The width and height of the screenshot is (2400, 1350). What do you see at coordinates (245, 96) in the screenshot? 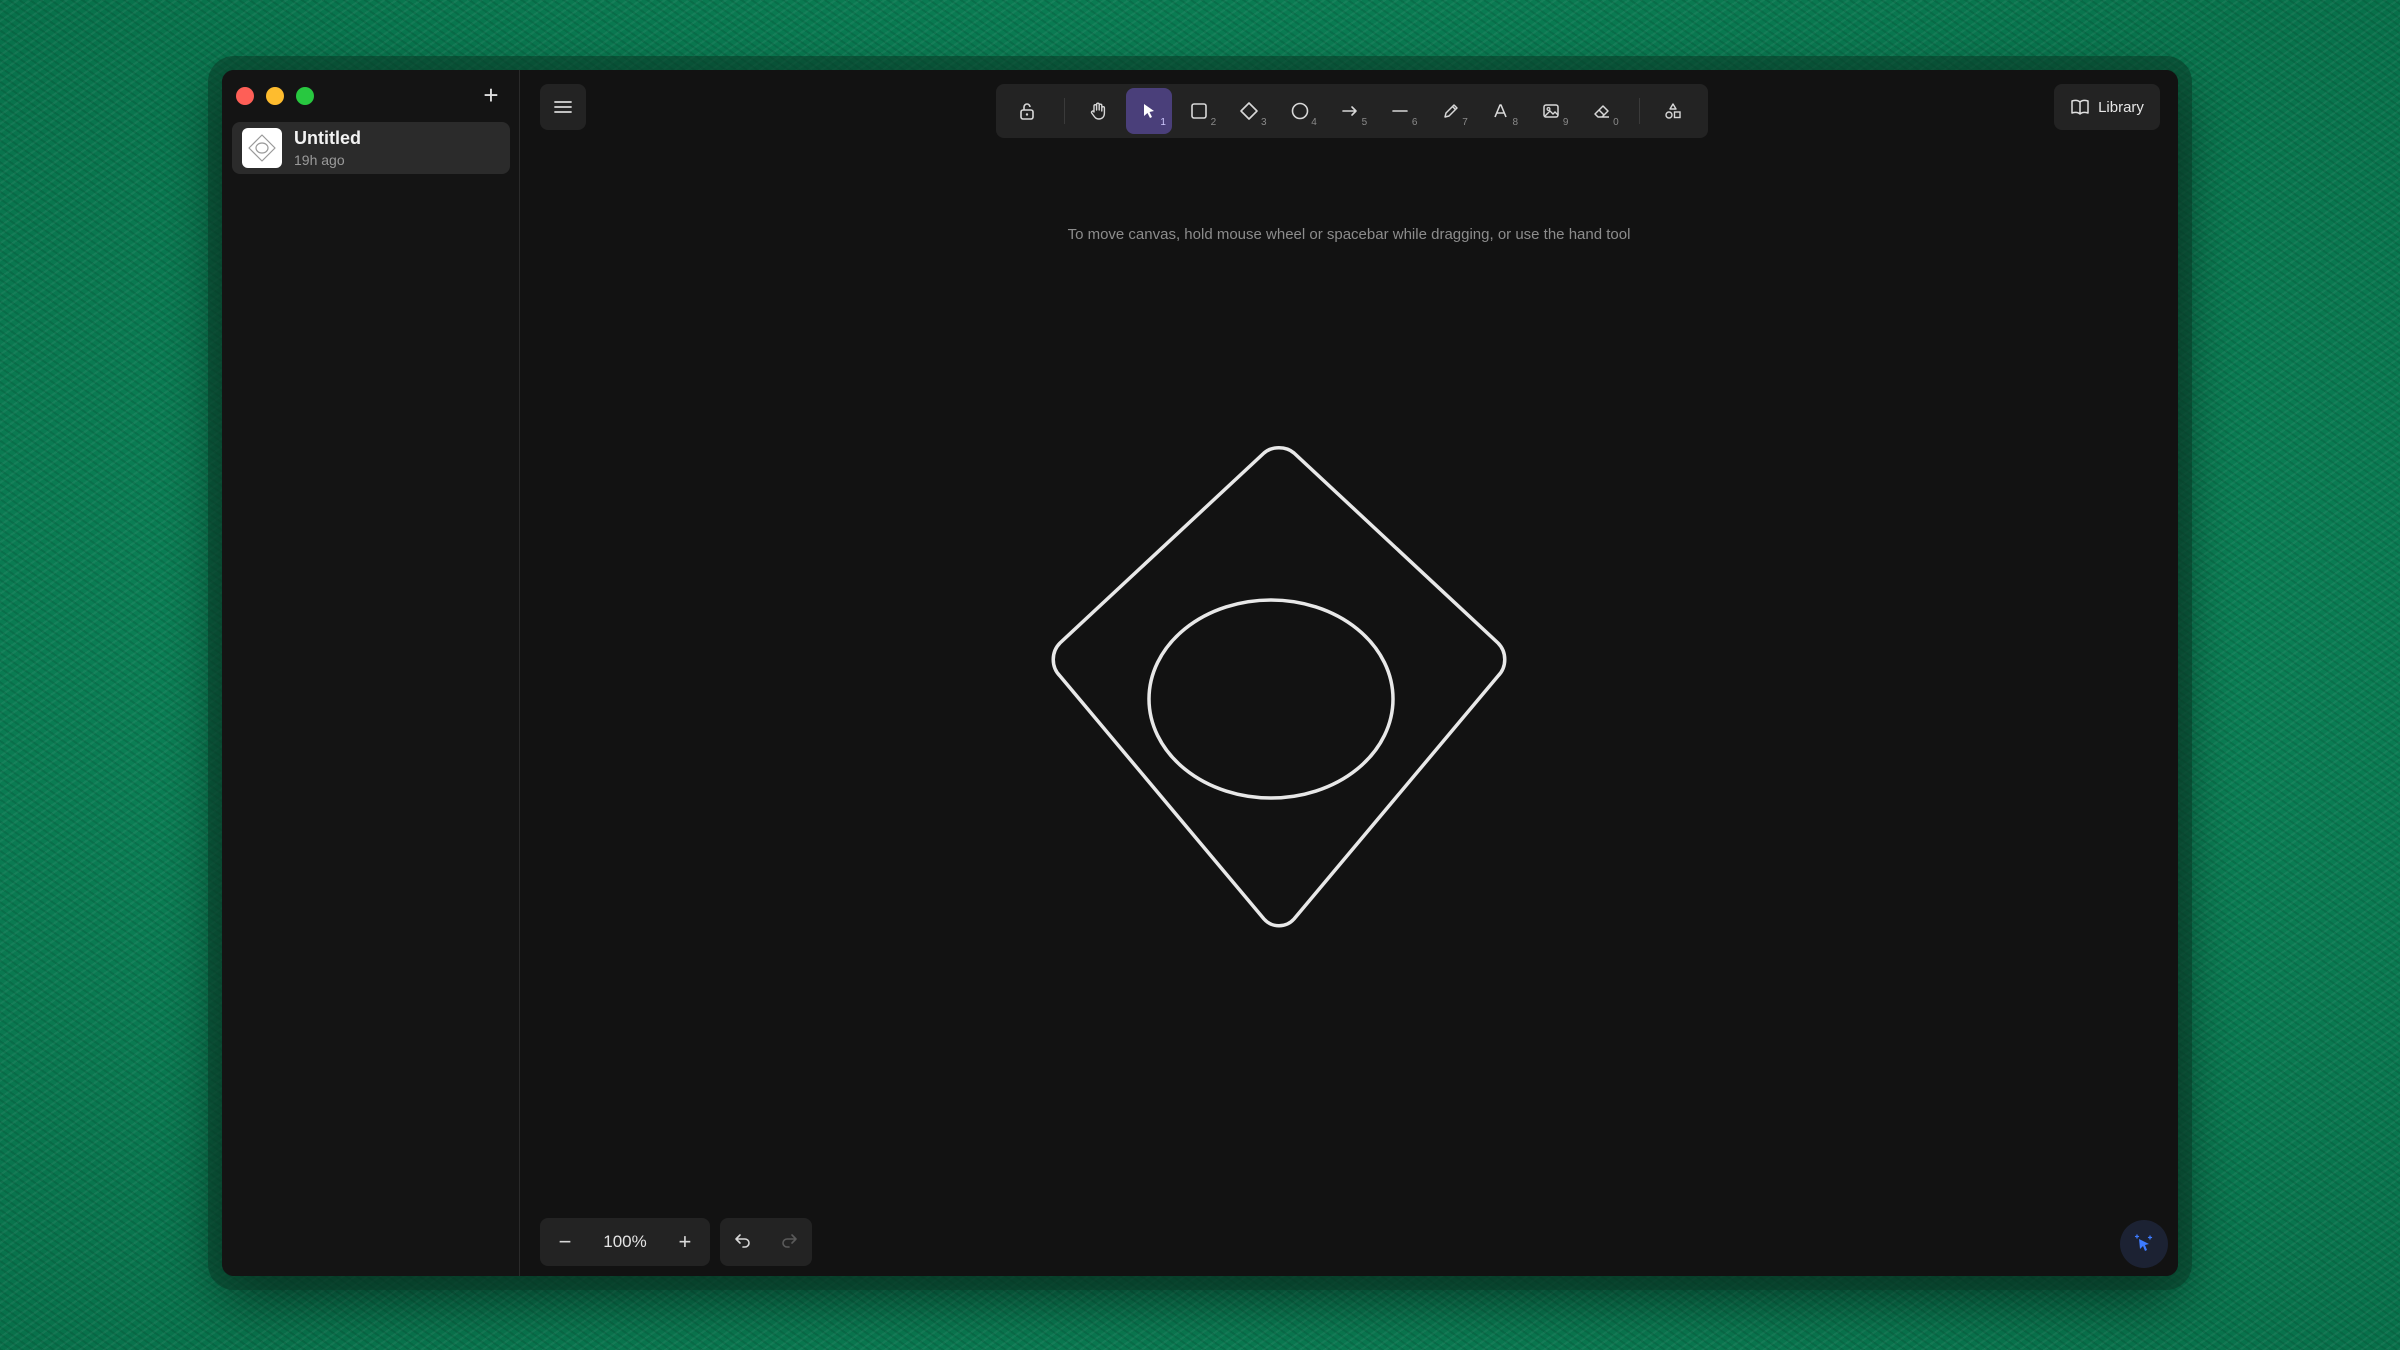
I see `close-window-button` at bounding box center [245, 96].